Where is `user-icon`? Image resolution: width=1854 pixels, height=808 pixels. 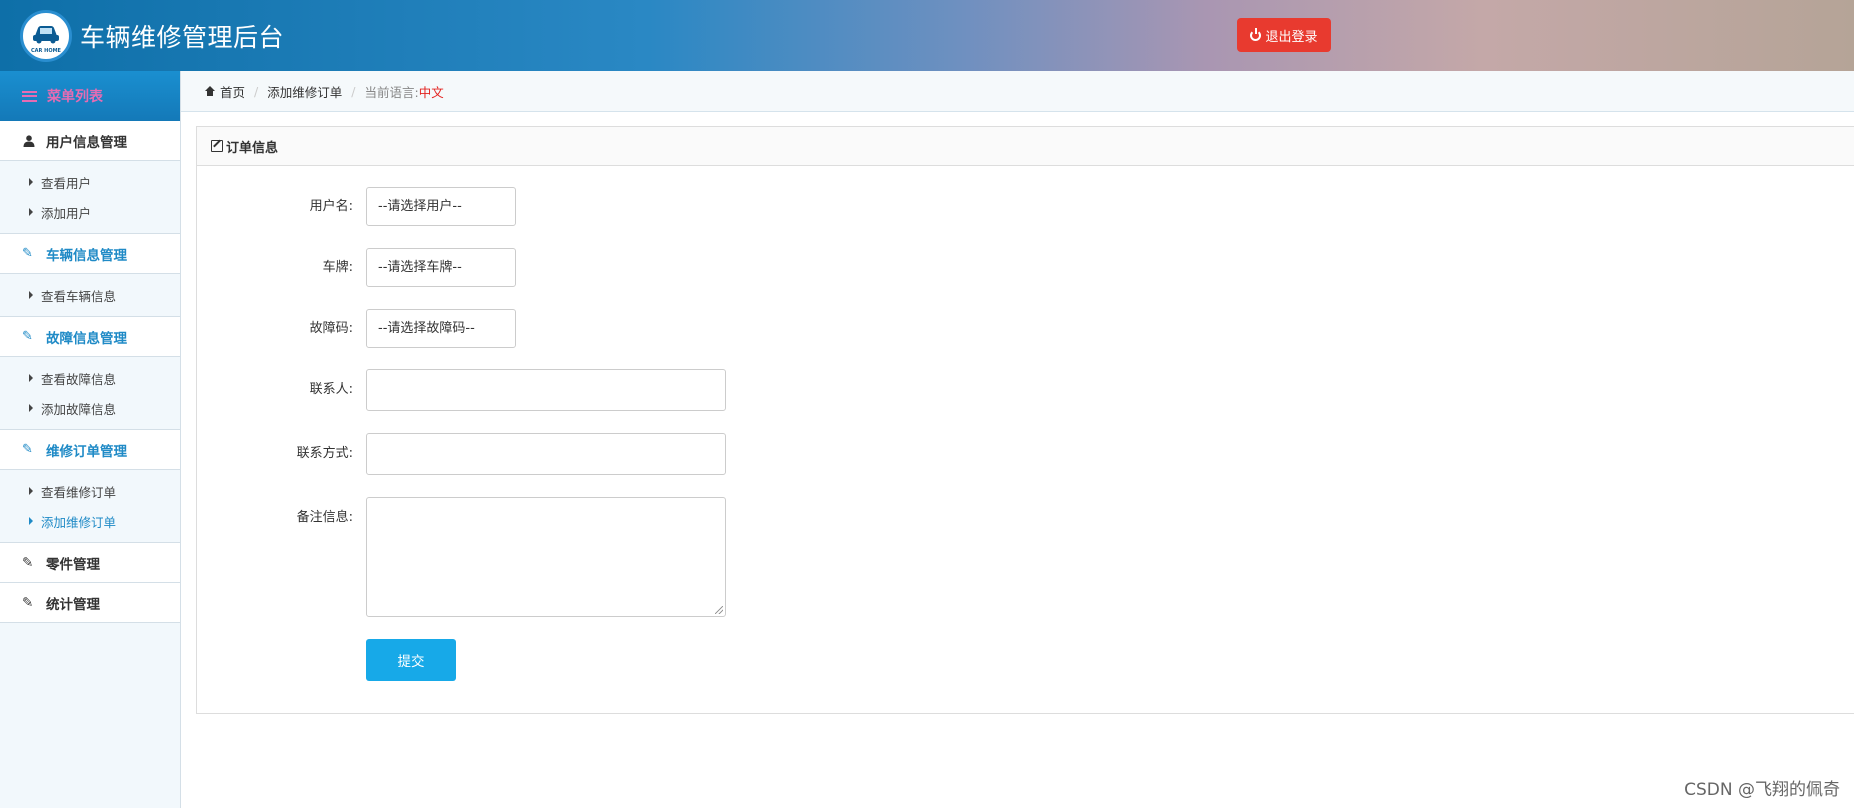
user-icon is located at coordinates (29, 140).